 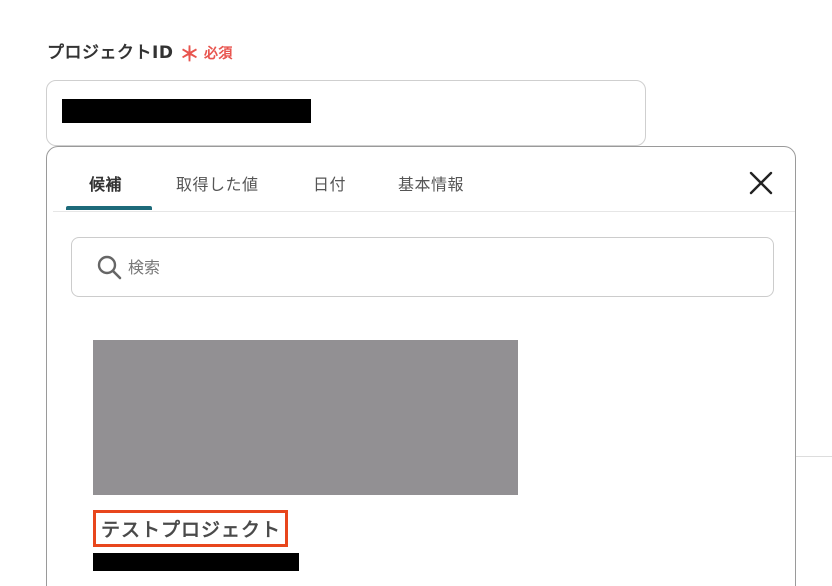 I want to click on required-text: 必須, so click(x=218, y=54).